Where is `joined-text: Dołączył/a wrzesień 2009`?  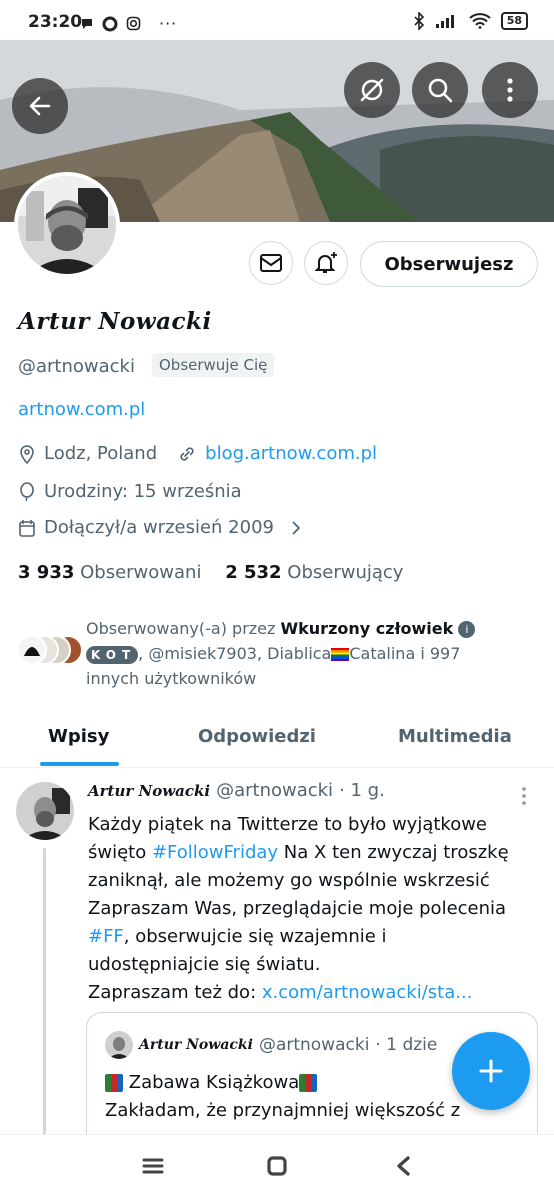
joined-text: Dołączył/a wrzesień 2009 is located at coordinates (159, 527).